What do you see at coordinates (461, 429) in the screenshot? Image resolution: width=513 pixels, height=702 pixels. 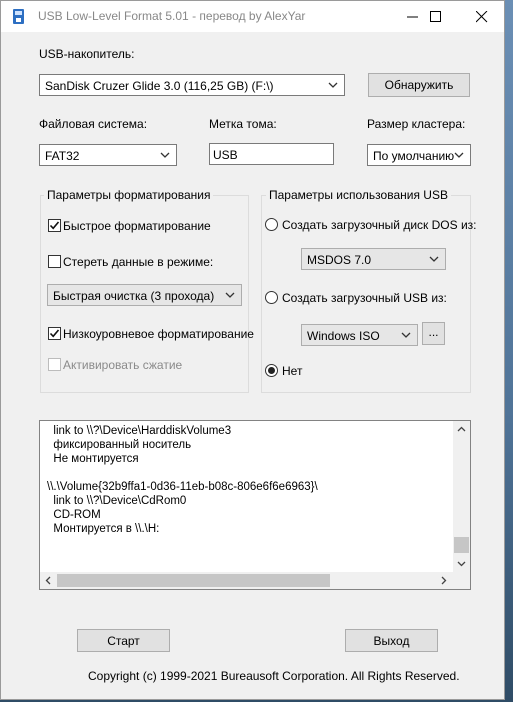 I see `scroll-up-icon` at bounding box center [461, 429].